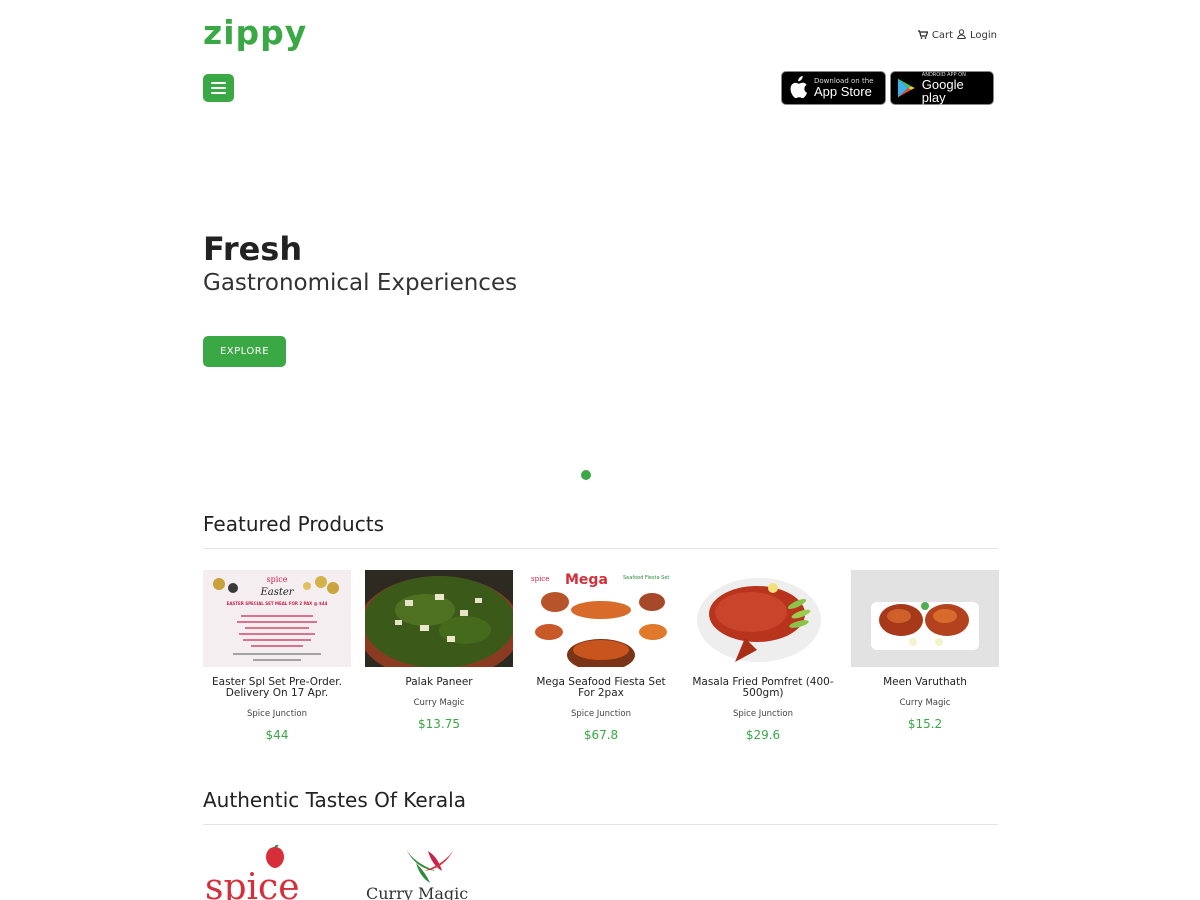 This screenshot has height=900, width=1200. I want to click on product-price: $15.2, so click(925, 724).